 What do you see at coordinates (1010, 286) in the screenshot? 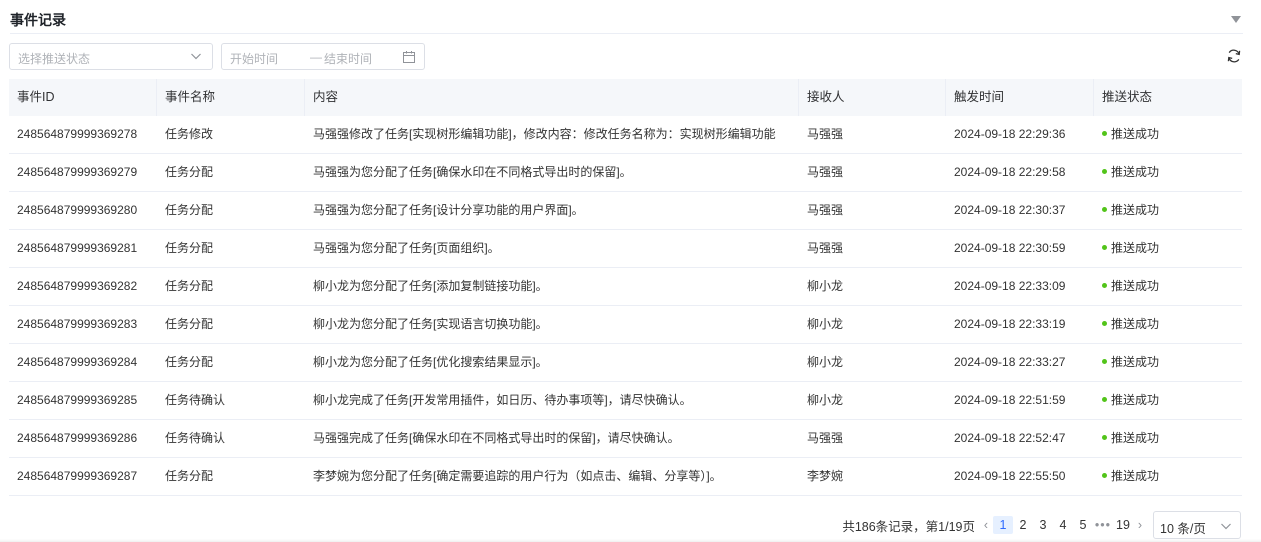
I see `cell-trigger-time: 2024-09-18 22:33:09` at bounding box center [1010, 286].